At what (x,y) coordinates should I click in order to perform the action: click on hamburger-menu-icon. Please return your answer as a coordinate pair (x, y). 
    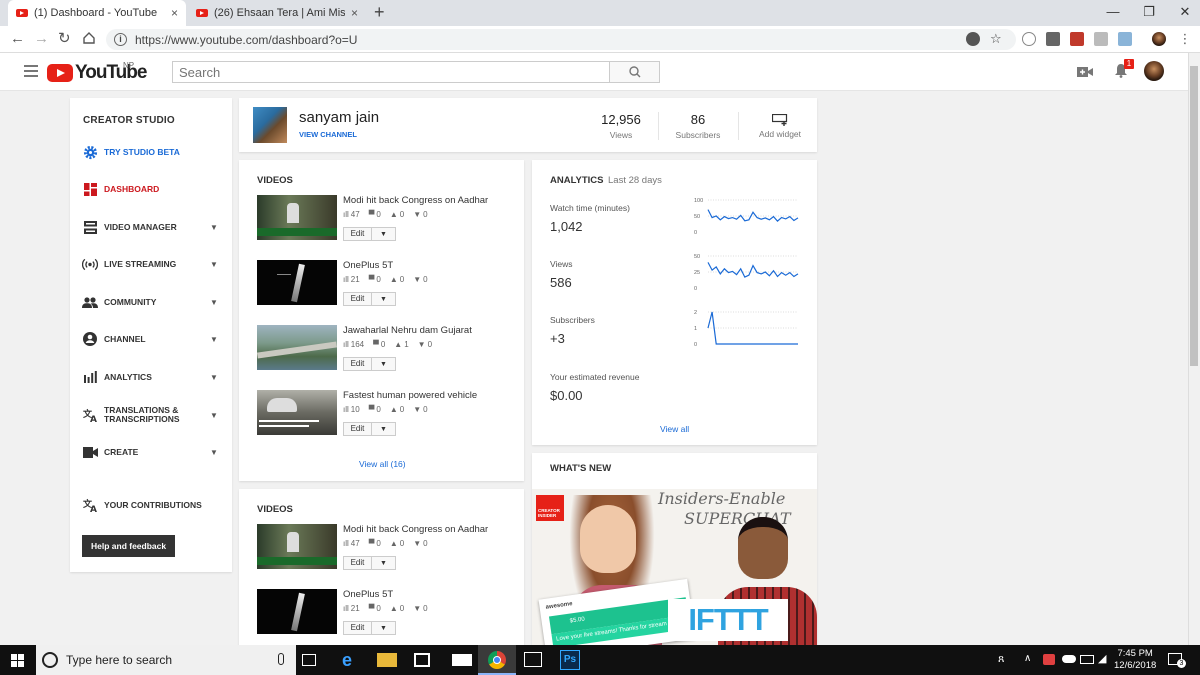
    Looking at the image, I should click on (31, 72).